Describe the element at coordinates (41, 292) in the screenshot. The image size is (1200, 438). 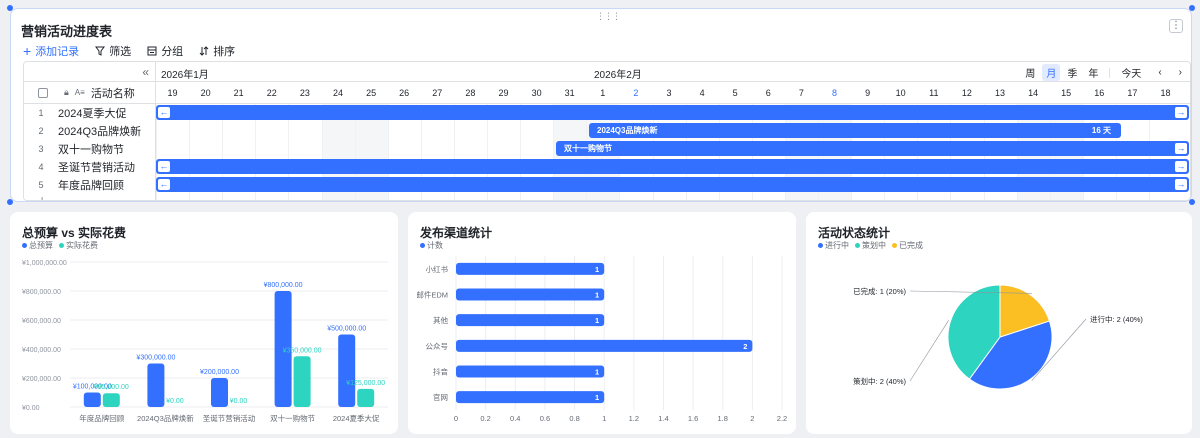
I see `y-tick-label: ¥800,000.00` at that location.